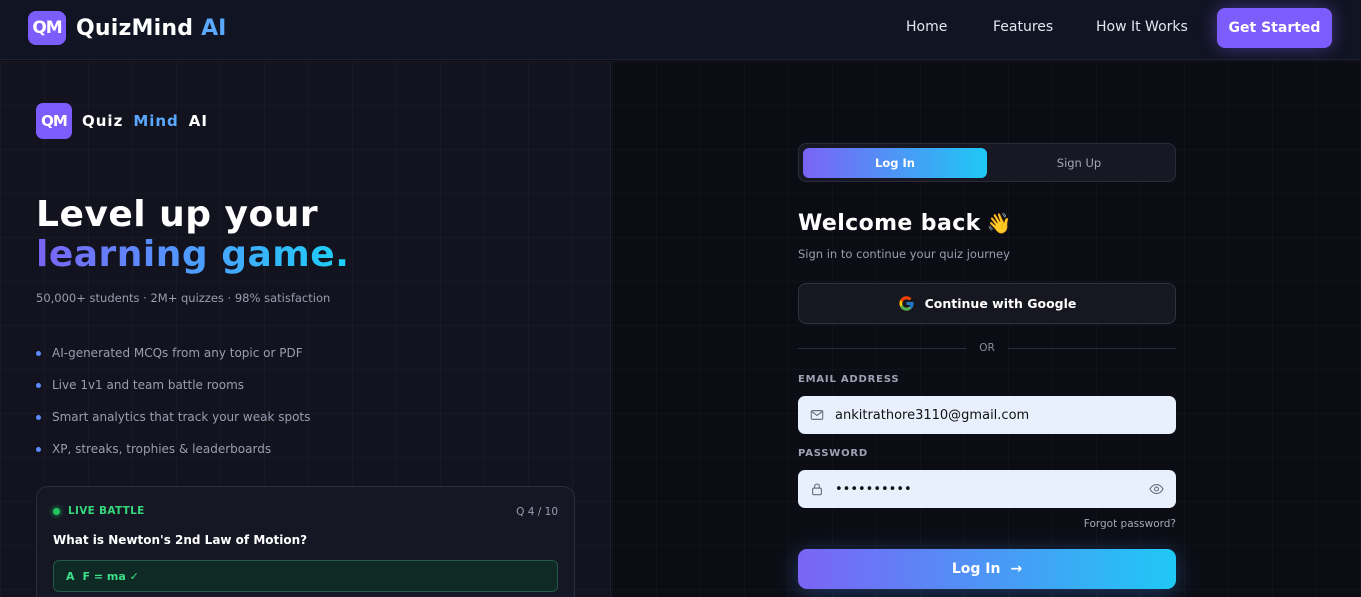  What do you see at coordinates (56, 511) in the screenshot?
I see `live-dot-icon` at bounding box center [56, 511].